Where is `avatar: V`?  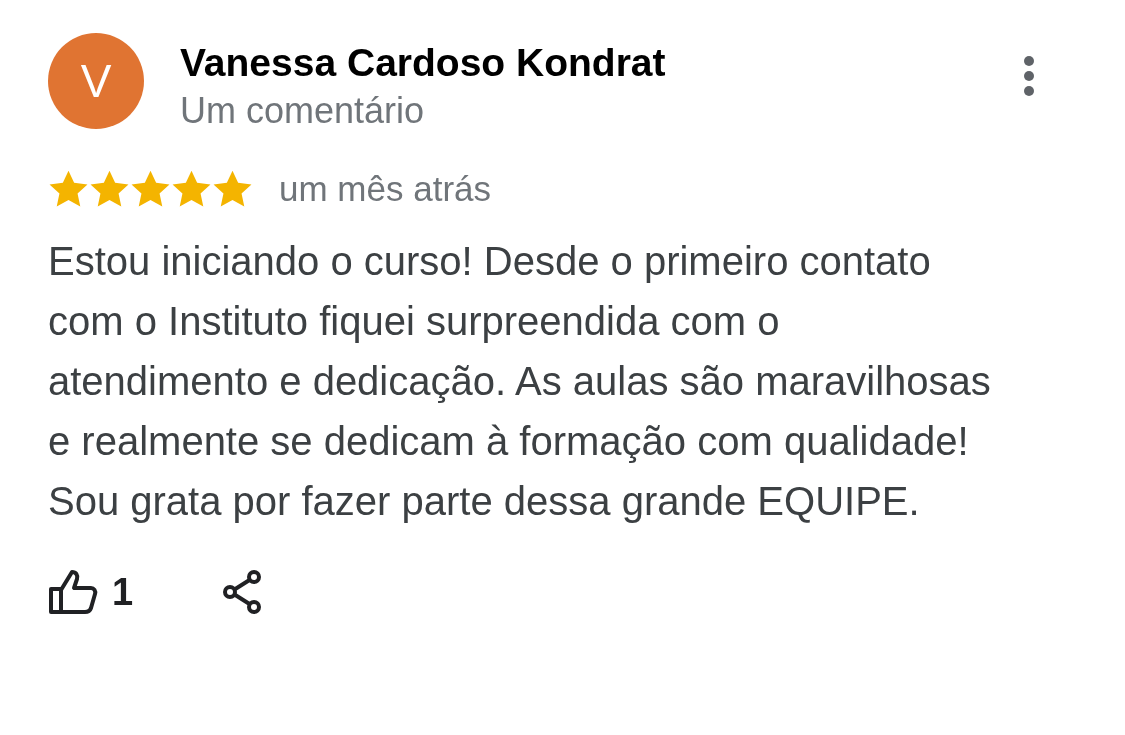
avatar: V is located at coordinates (96, 81).